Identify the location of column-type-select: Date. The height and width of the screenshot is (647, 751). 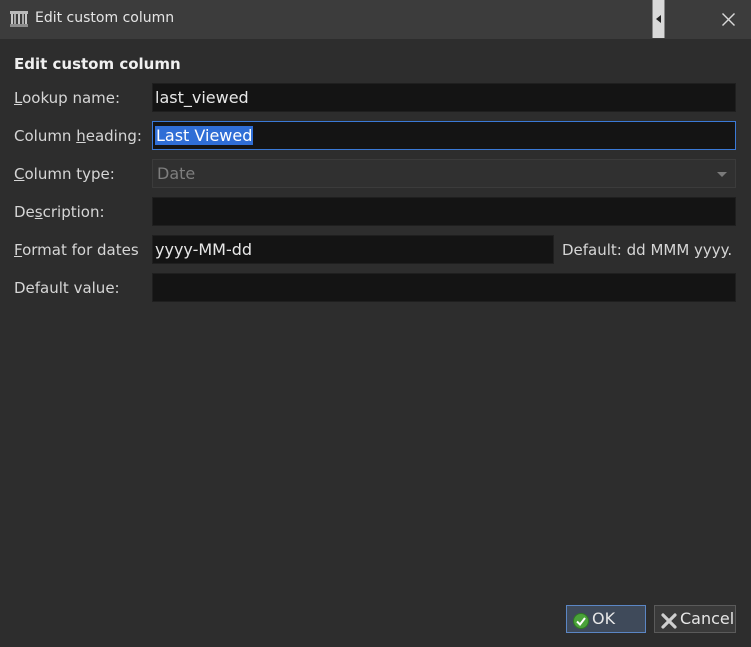
(444, 173).